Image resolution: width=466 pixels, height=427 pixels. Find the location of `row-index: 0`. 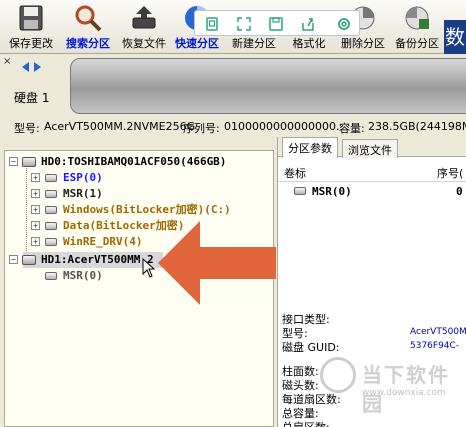

row-index: 0 is located at coordinates (459, 191).